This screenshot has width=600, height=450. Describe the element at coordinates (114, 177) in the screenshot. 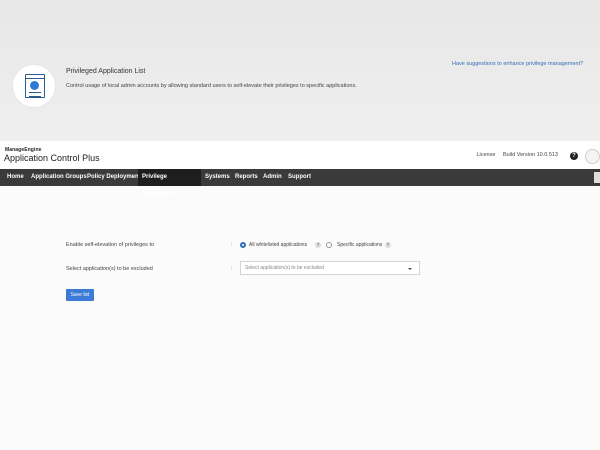

I see `nav-item-policy-deployment: Policy Deployment` at that location.